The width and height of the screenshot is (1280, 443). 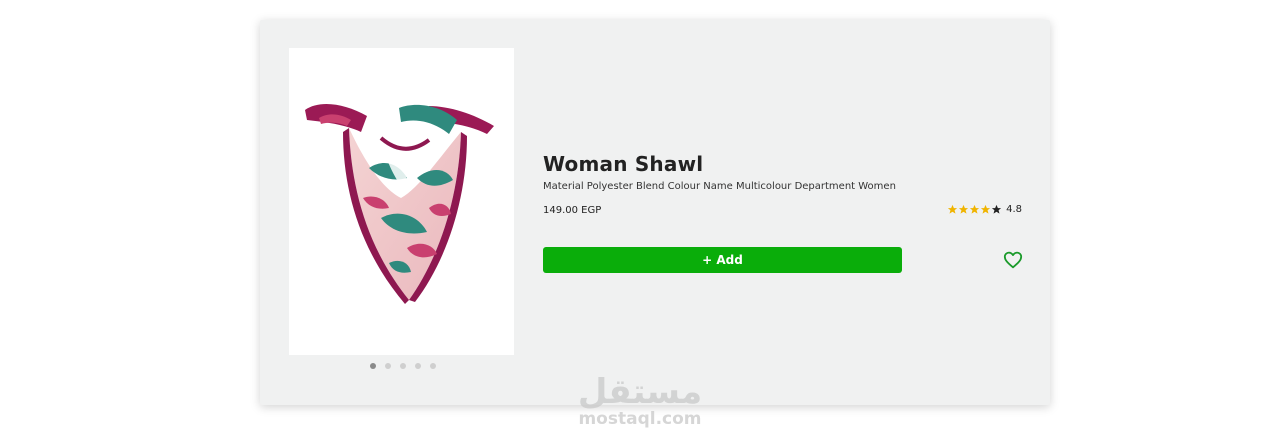 I want to click on carousel-dots, so click(x=403, y=366).